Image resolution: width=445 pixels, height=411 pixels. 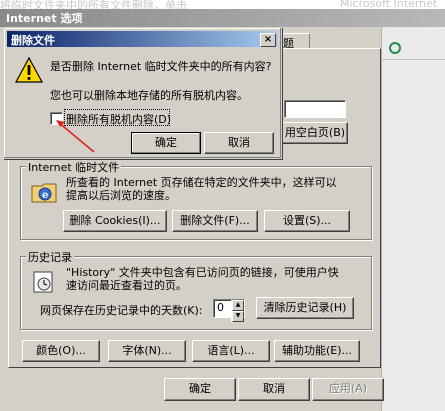 What do you see at coordinates (126, 285) in the screenshot?
I see `history-description-2: 速访问最近查看过的页。` at bounding box center [126, 285].